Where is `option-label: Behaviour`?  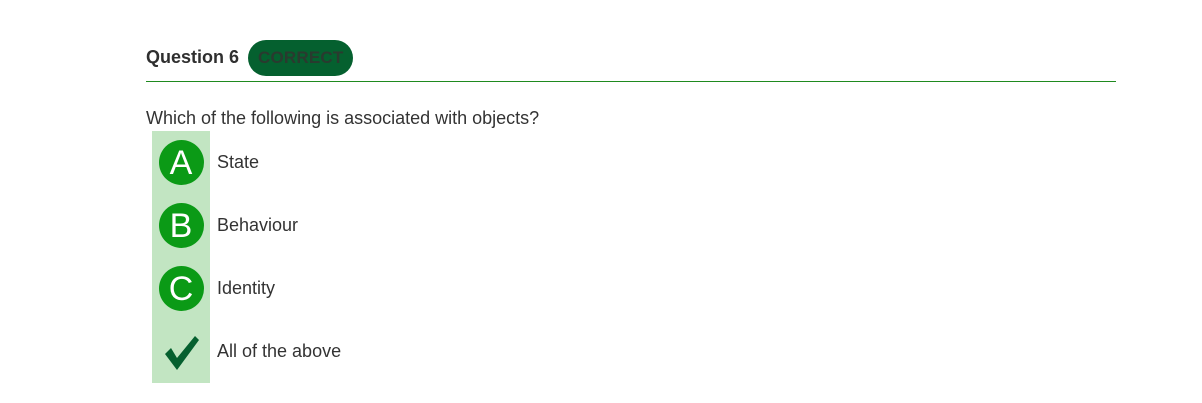
option-label: Behaviour is located at coordinates (258, 225).